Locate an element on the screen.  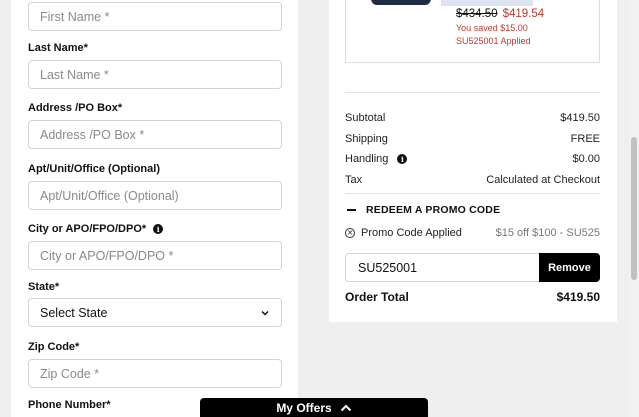
tax-label: Tax is located at coordinates (354, 180).